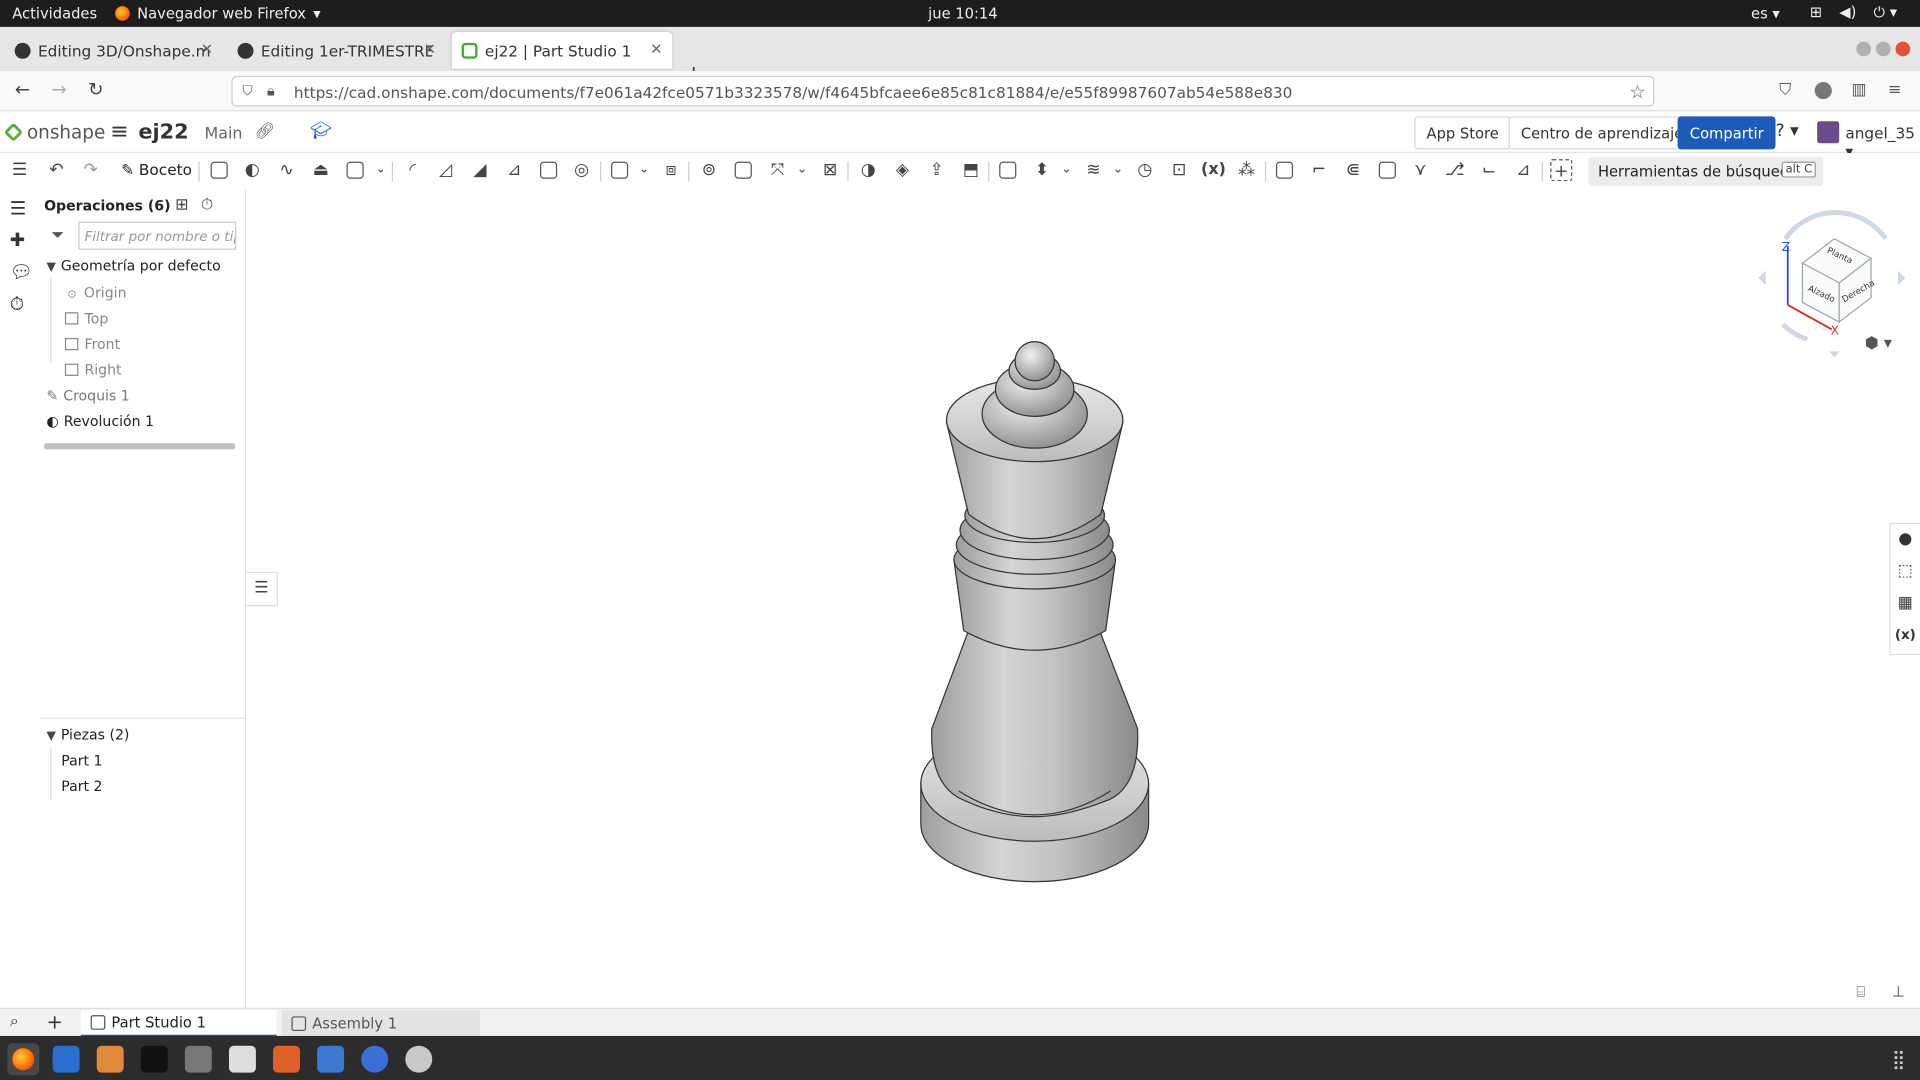  I want to click on split-icon, so click(743, 170).